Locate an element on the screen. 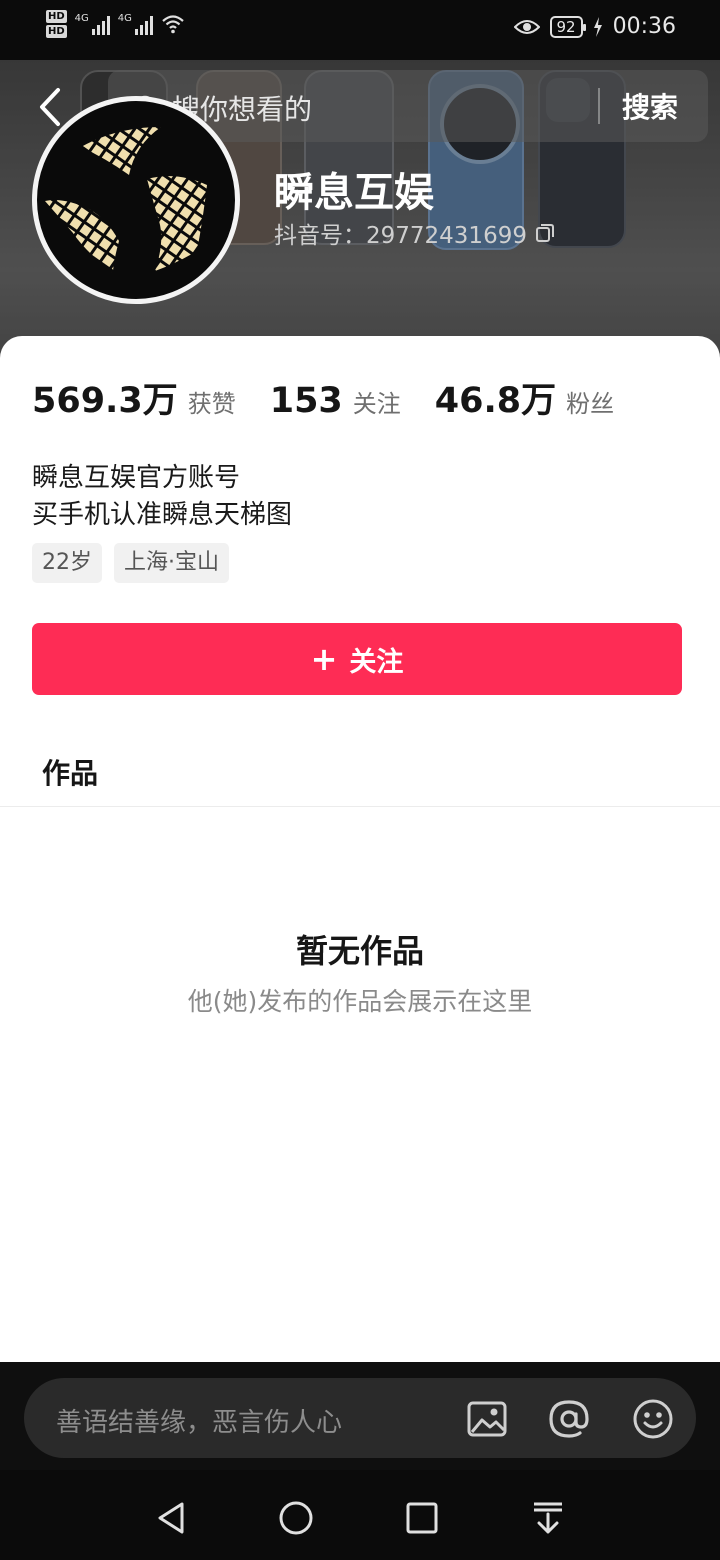 The image size is (720, 1560). system-nav-bar is located at coordinates (360, 1515).